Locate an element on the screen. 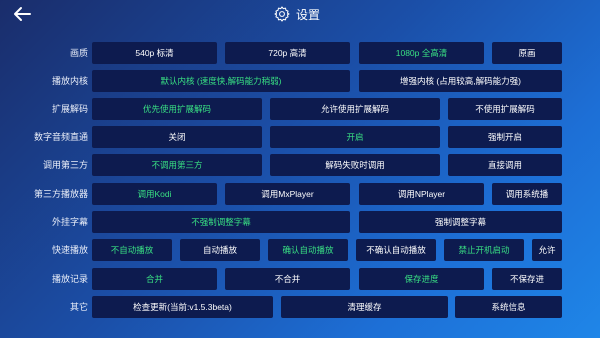 This screenshot has width=600, height=338. option-group: 不调用第三方 解码失败时调用 直接调用 is located at coordinates (327, 165).